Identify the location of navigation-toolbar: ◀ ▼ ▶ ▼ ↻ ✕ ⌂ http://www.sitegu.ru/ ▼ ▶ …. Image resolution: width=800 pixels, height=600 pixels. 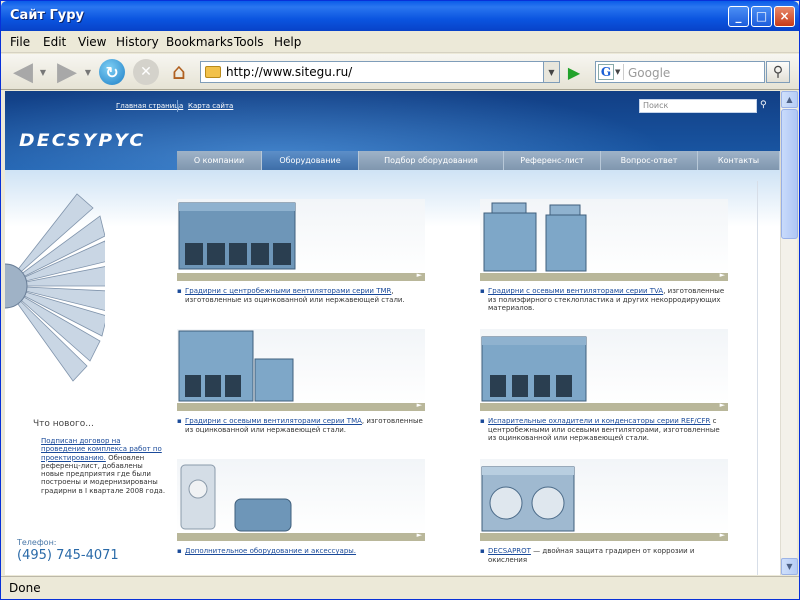
(400, 72).